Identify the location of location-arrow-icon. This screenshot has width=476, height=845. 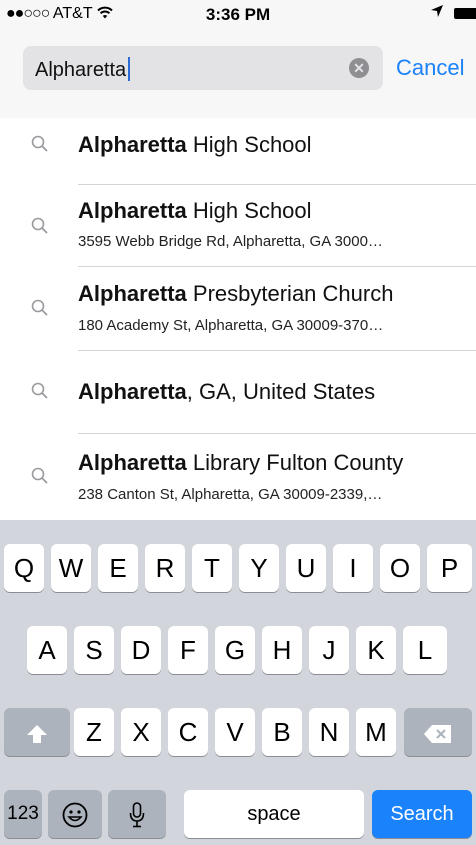
(437, 11).